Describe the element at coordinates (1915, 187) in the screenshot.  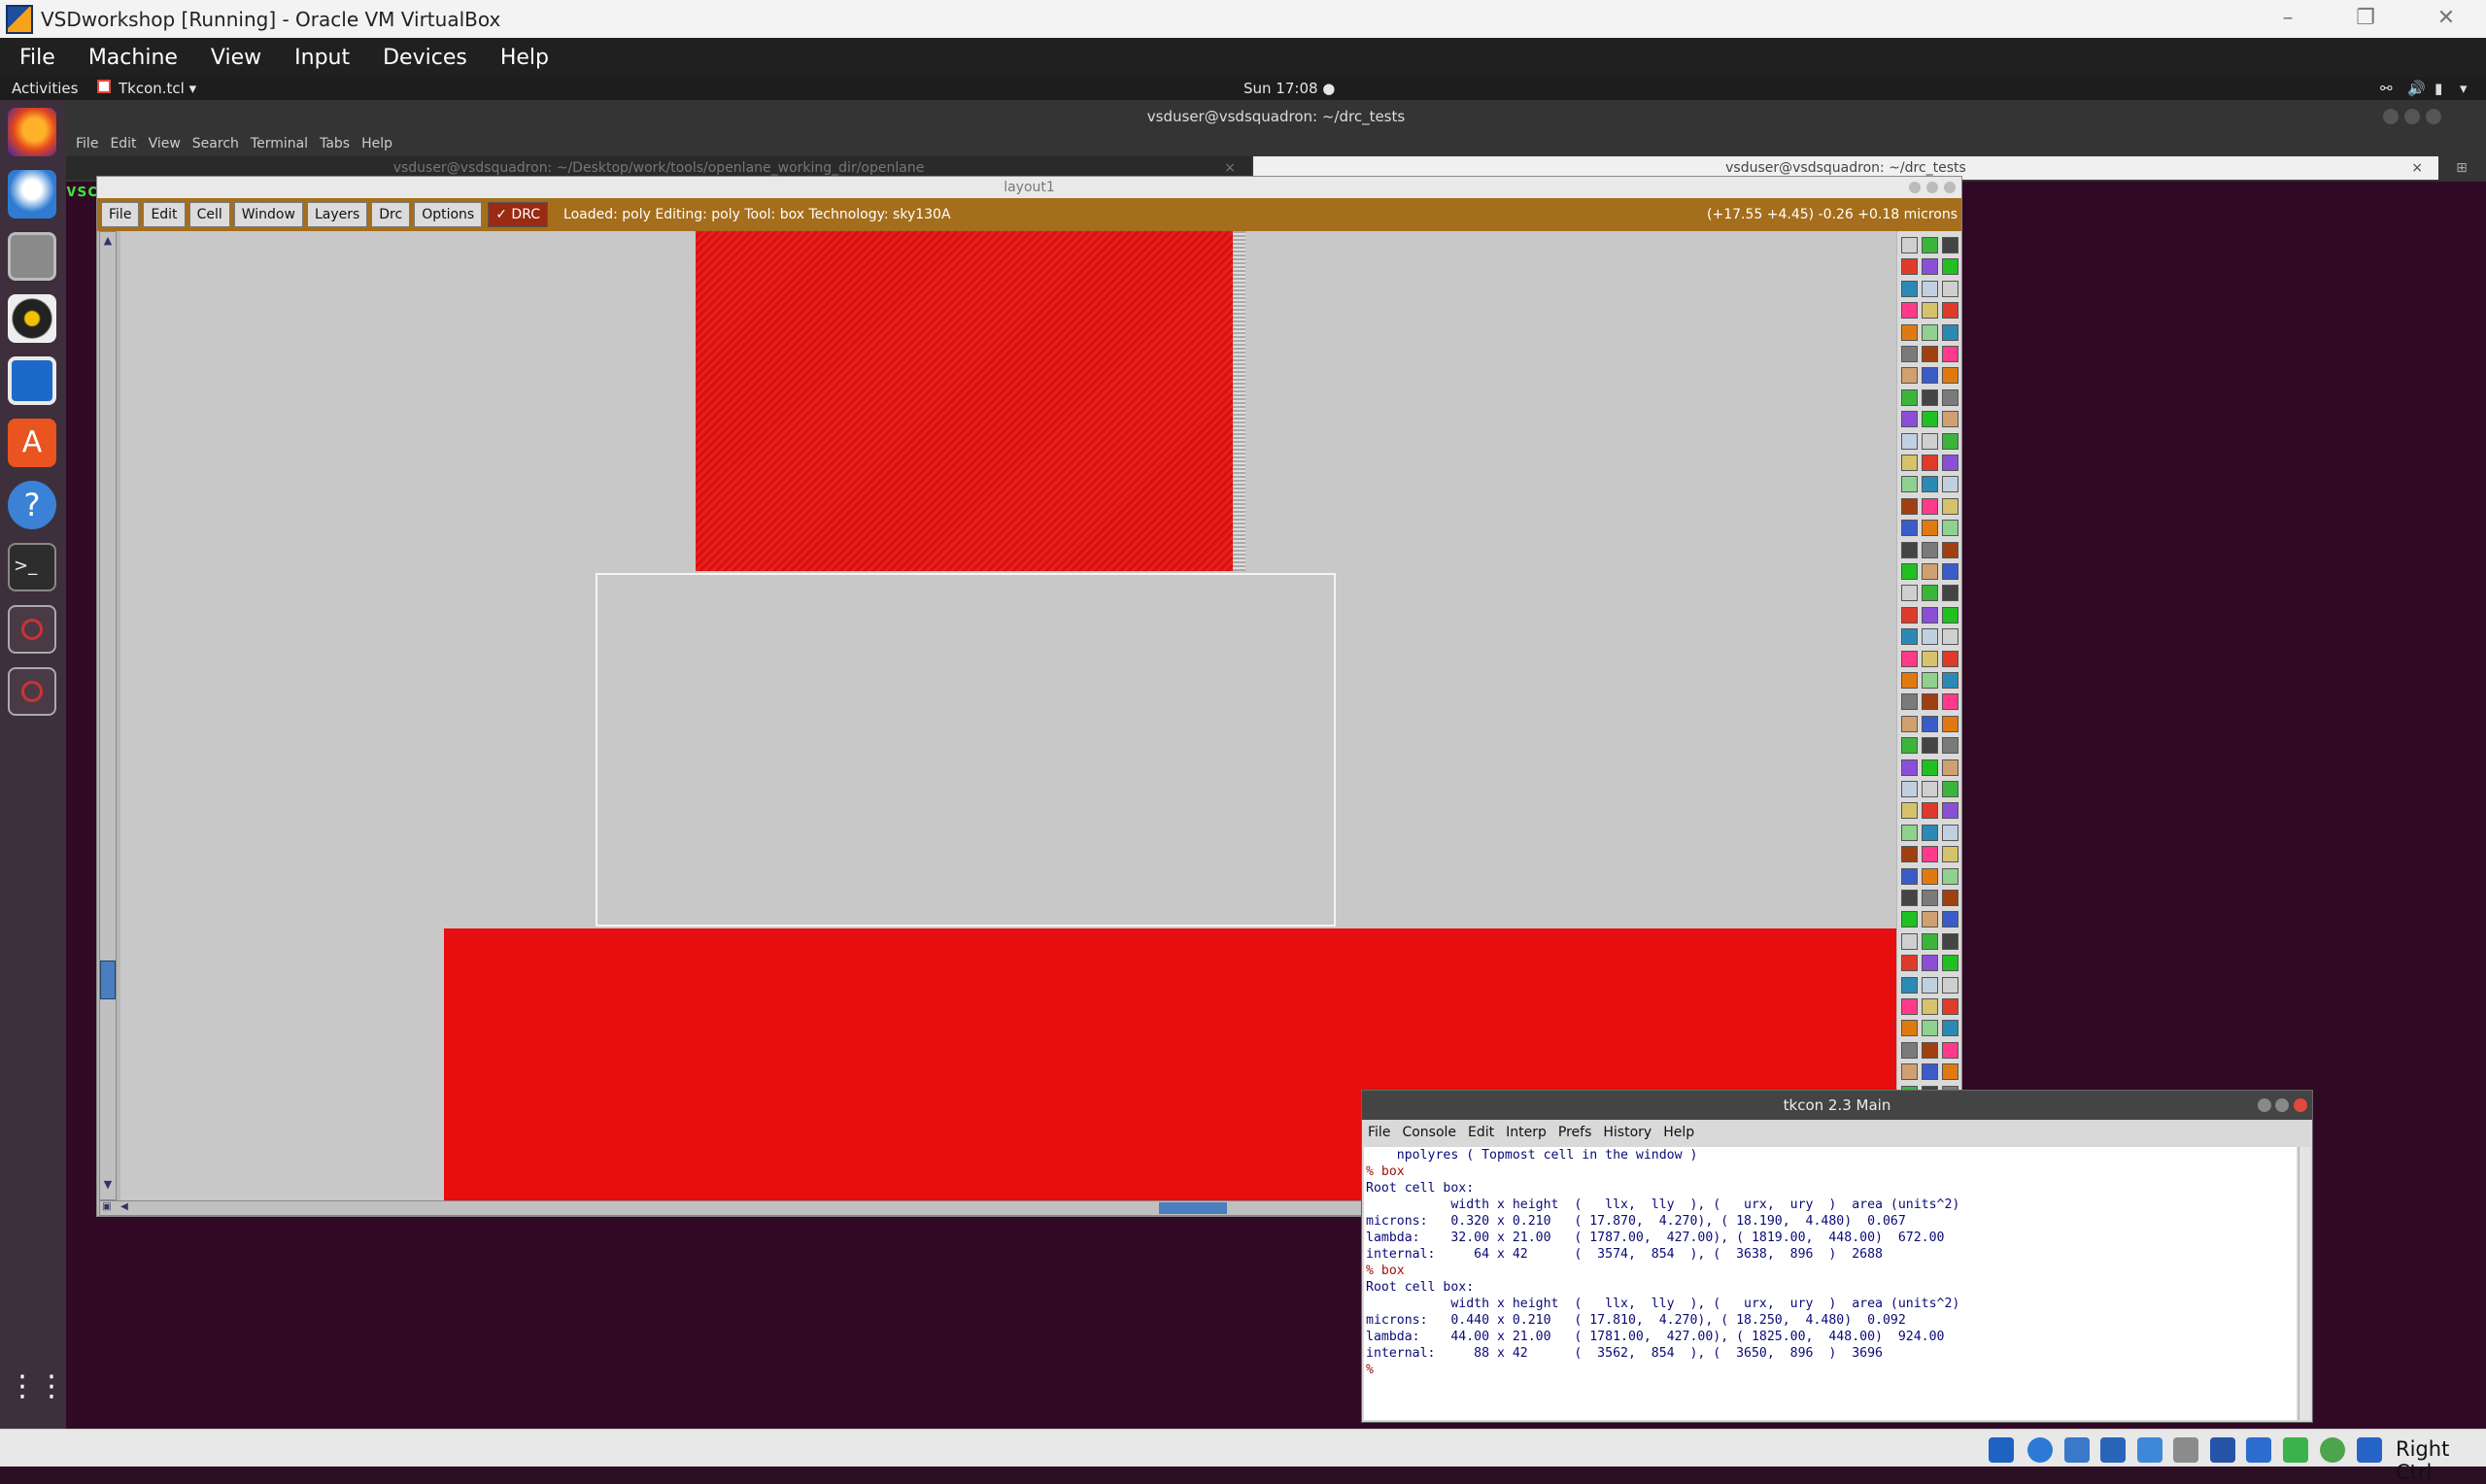
I see `layout-minimize-icon` at that location.